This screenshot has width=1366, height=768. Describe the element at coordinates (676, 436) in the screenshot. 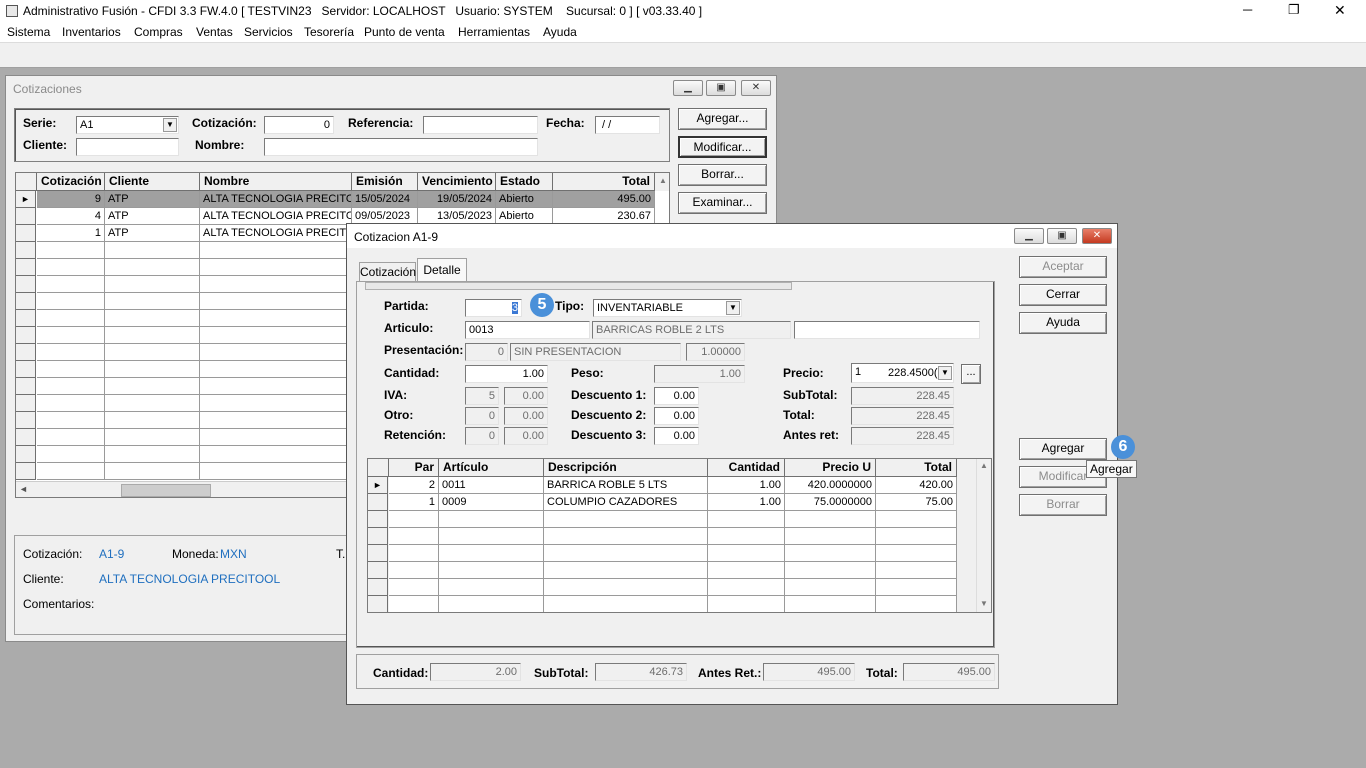

I see `descuento3-input: 0.00` at that location.